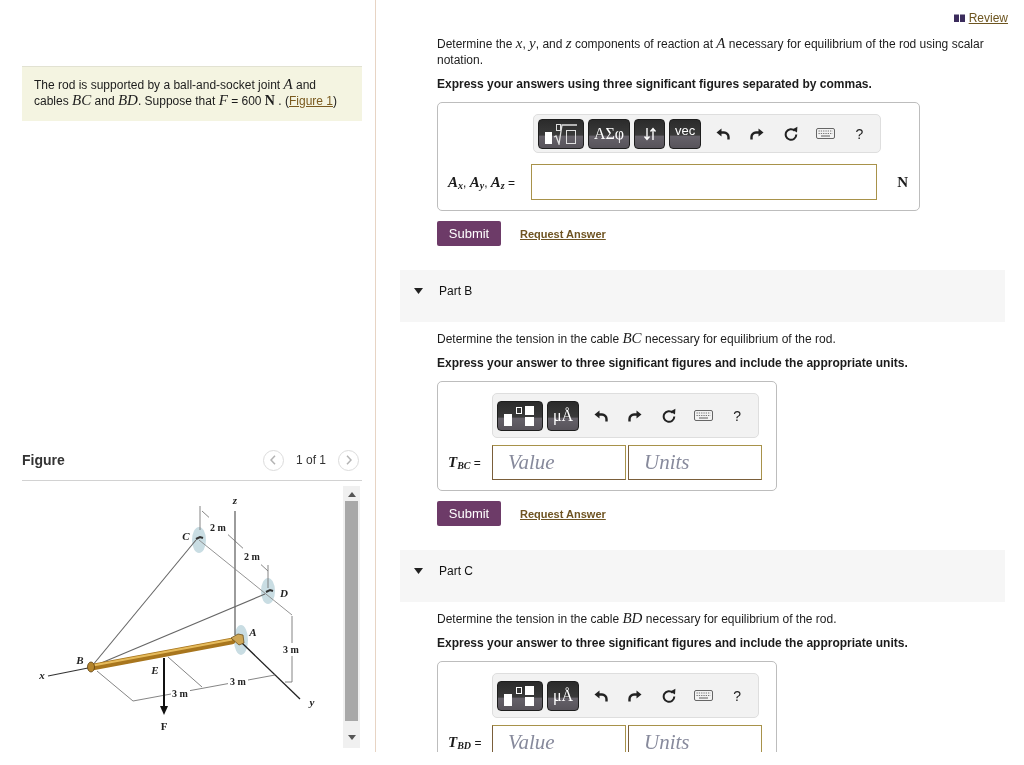  I want to click on toolbar-button: vec, so click(685, 133).